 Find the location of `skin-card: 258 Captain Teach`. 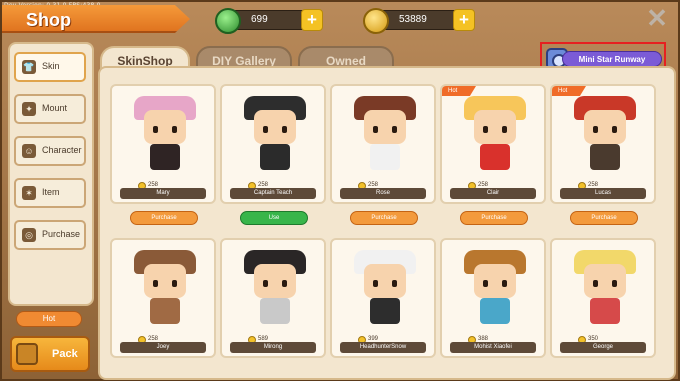

skin-card: 258 Captain Teach is located at coordinates (273, 144).